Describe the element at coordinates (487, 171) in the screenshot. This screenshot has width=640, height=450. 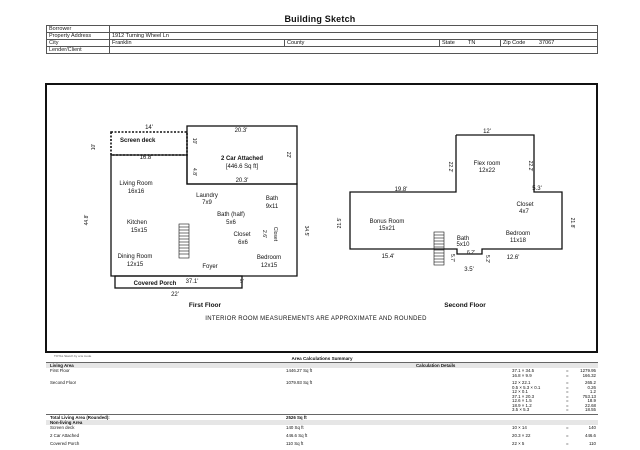
I see `flex-room-dim: 12x22` at that location.